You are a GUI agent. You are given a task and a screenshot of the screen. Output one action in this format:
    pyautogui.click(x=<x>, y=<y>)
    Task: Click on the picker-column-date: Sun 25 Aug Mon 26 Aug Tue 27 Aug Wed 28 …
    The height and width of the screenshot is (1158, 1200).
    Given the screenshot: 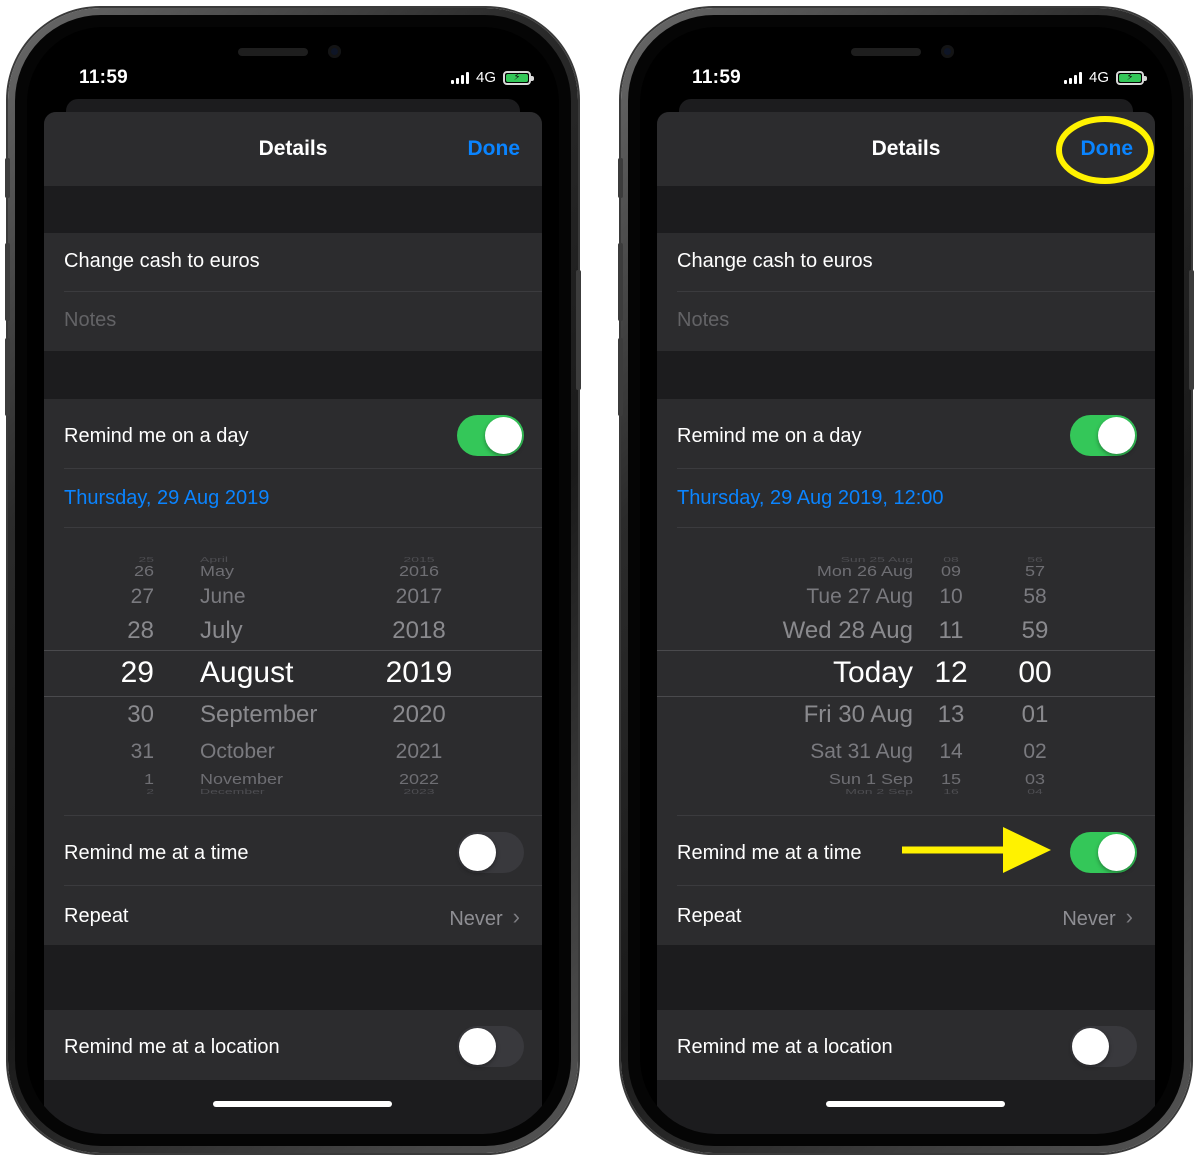 What is the action you would take?
    pyautogui.click(x=815, y=672)
    